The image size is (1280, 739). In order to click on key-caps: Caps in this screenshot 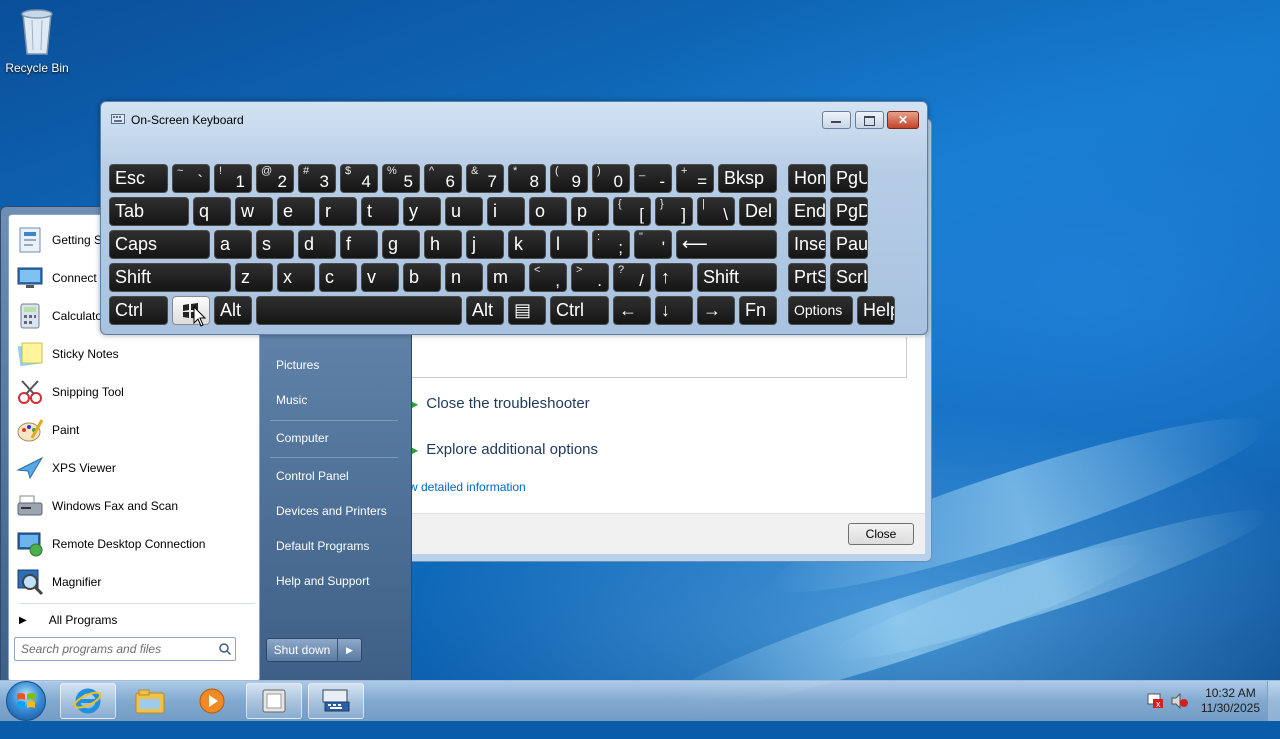, I will do `click(159, 244)`.